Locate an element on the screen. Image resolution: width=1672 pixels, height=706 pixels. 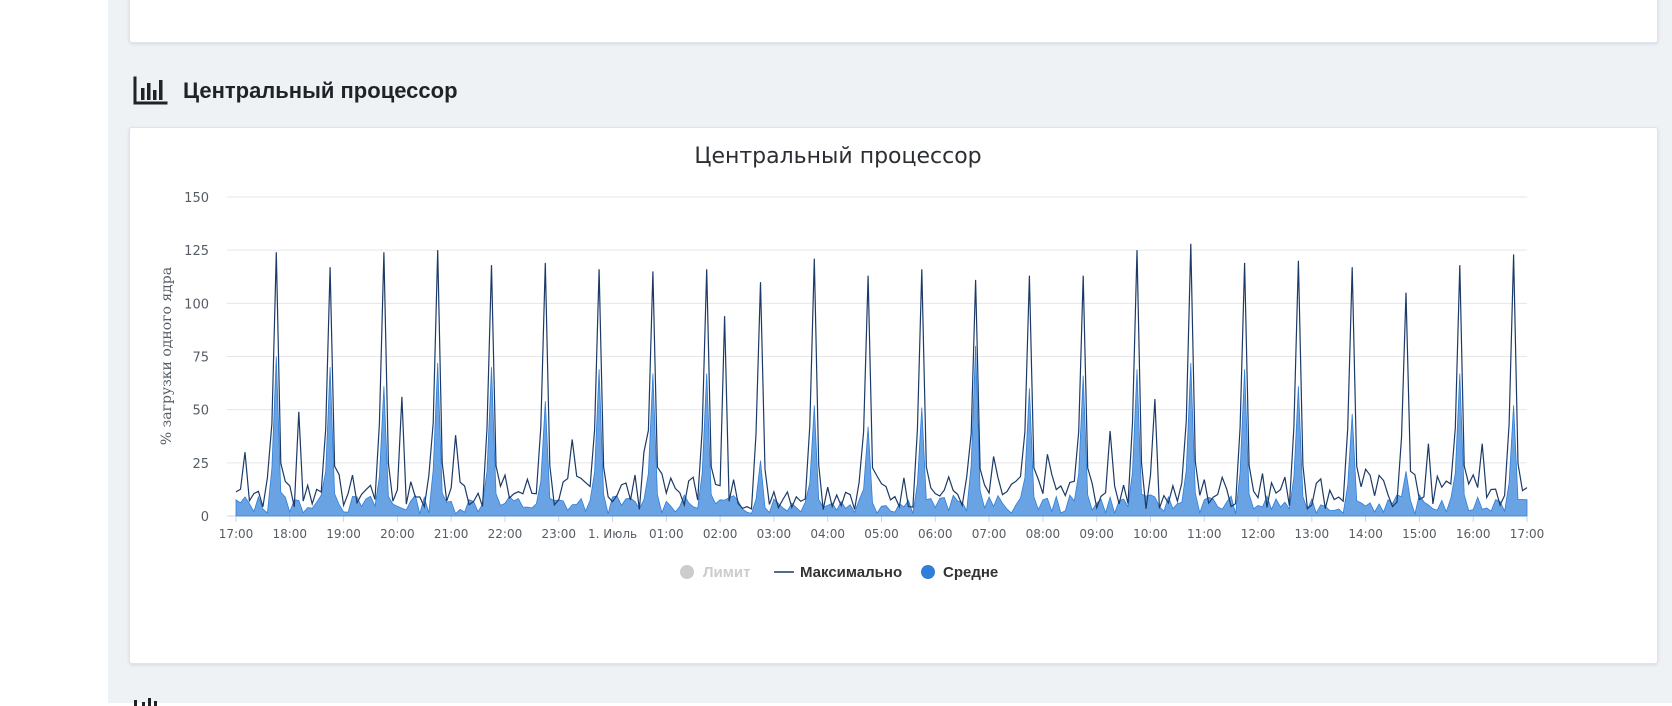
y-tick-label: 75 is located at coordinates (200, 358).